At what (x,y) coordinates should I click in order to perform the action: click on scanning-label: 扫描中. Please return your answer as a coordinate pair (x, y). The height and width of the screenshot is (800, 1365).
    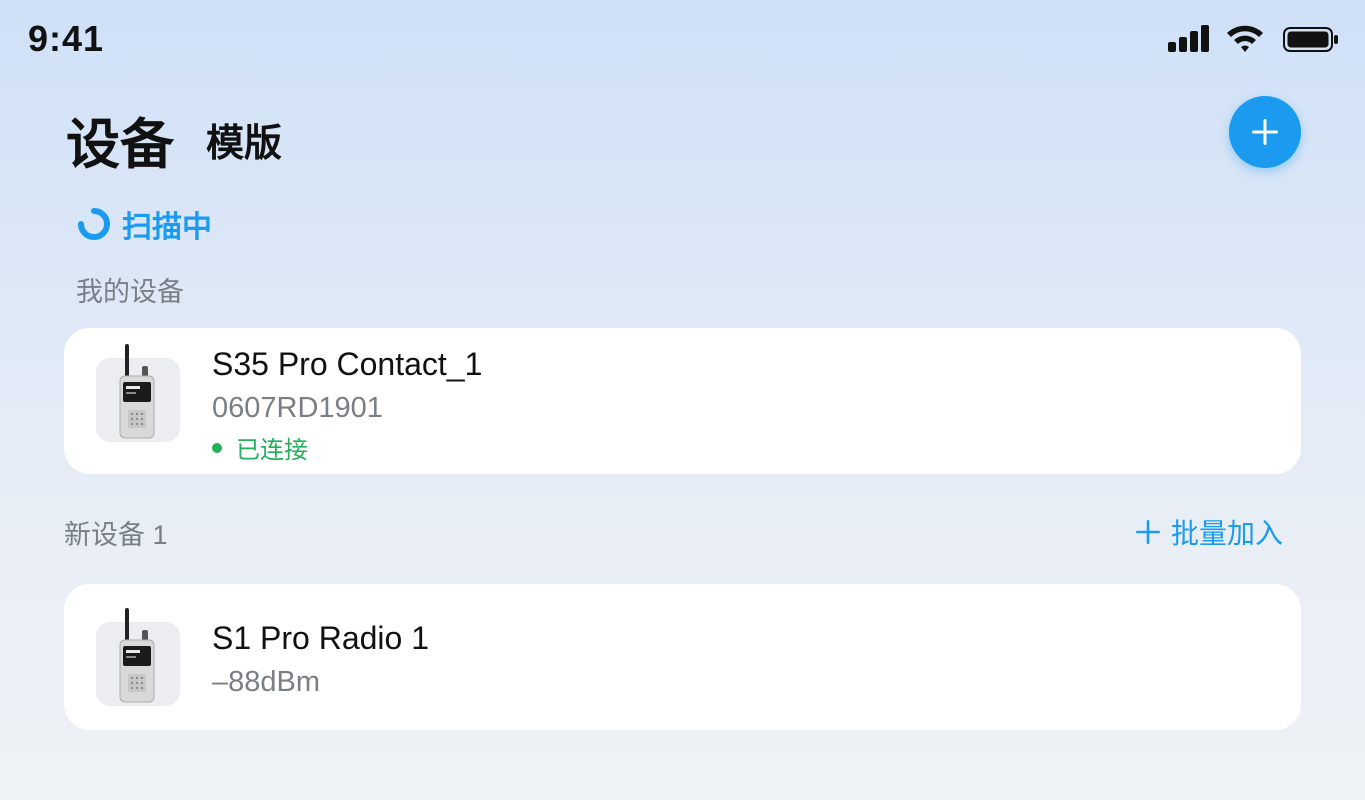
    Looking at the image, I should click on (167, 227).